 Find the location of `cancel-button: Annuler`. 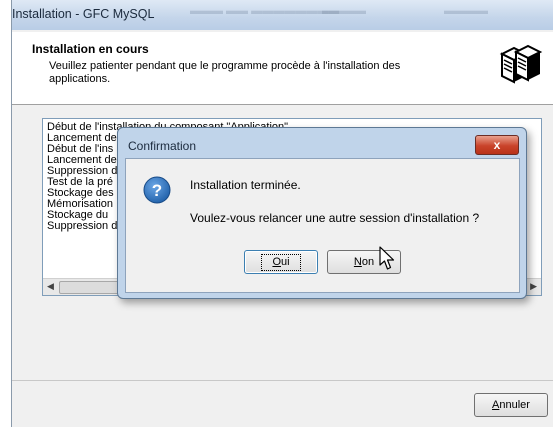

cancel-button: Annuler is located at coordinates (511, 405).